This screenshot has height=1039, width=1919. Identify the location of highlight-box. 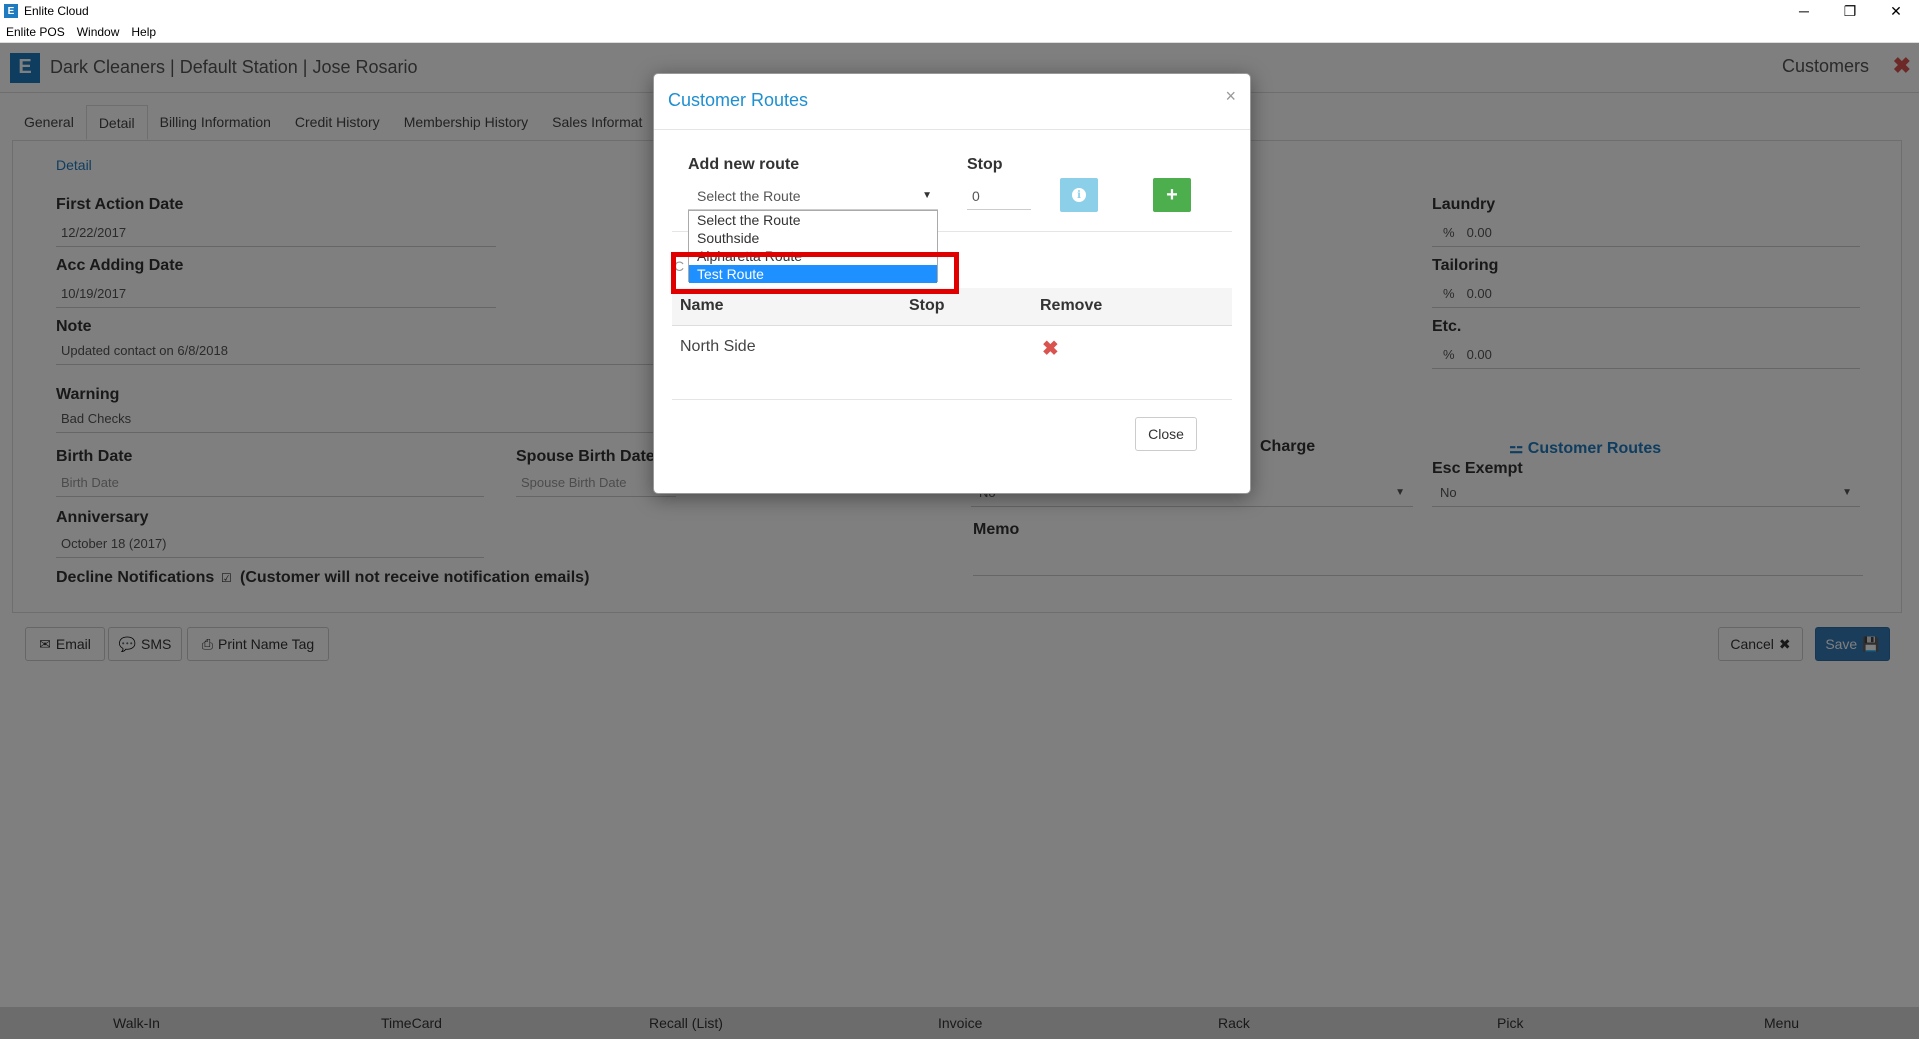
(815, 273).